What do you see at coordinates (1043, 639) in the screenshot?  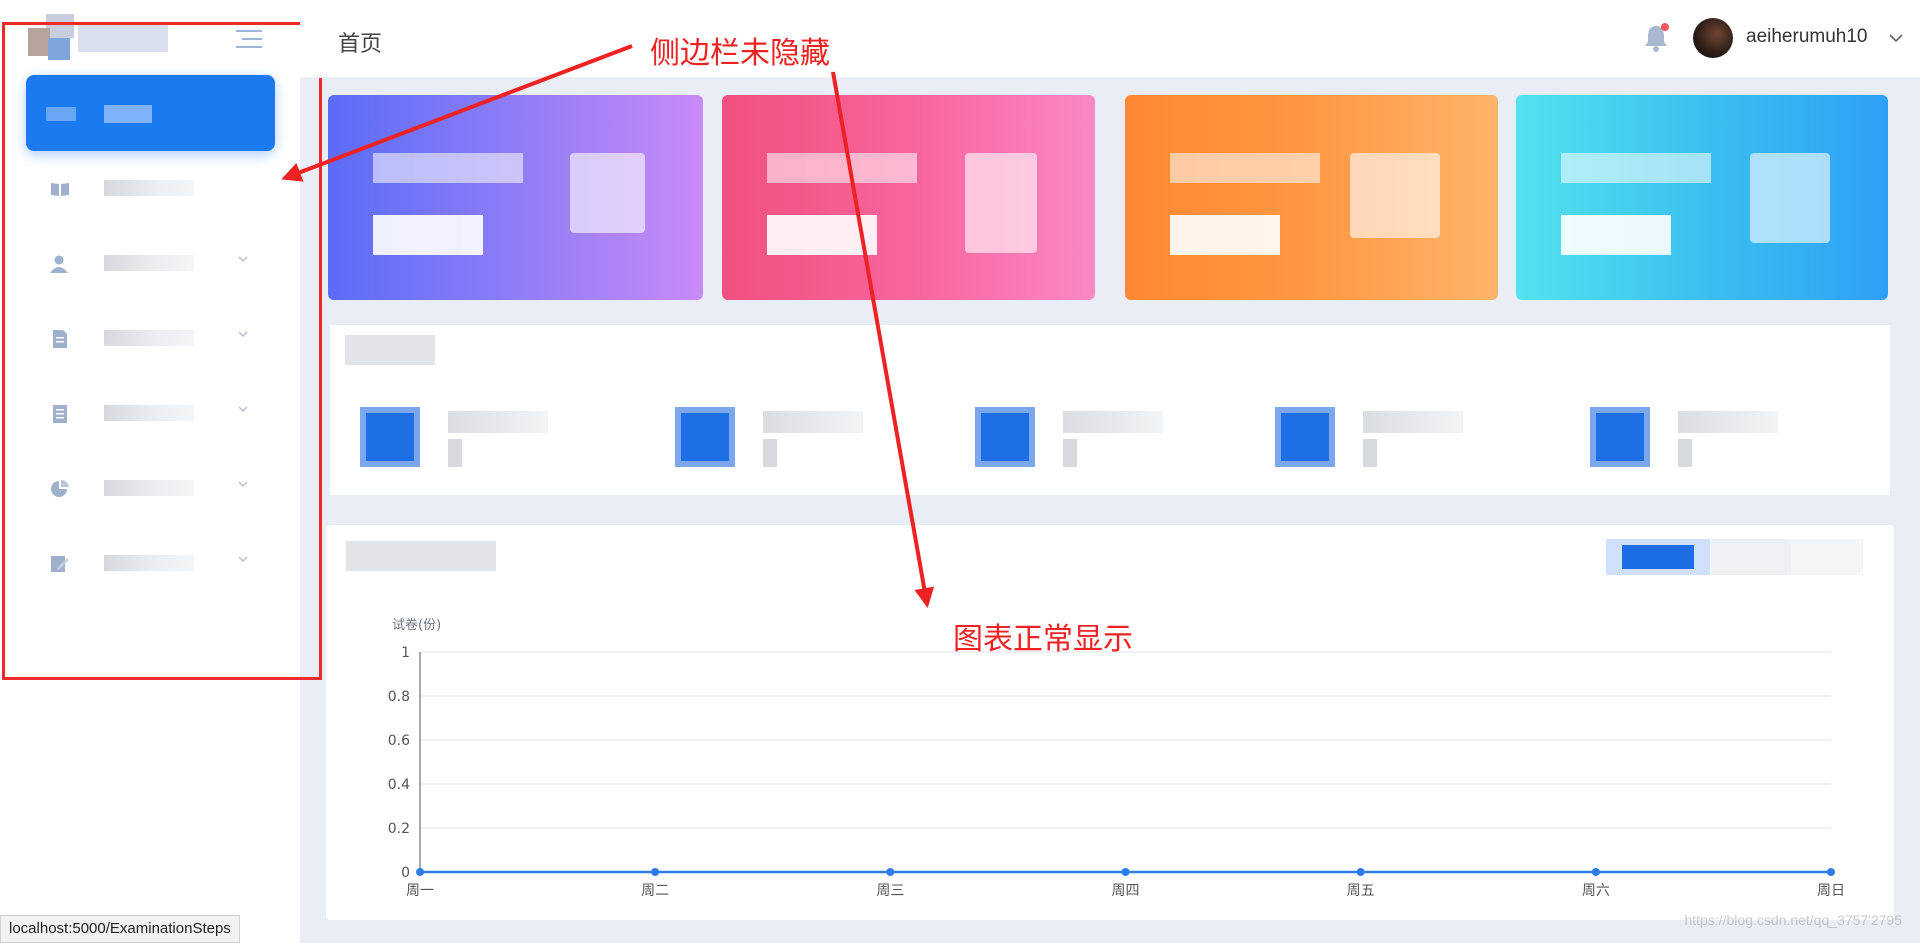 I see `annotation-chart-note: 图表正常显示` at bounding box center [1043, 639].